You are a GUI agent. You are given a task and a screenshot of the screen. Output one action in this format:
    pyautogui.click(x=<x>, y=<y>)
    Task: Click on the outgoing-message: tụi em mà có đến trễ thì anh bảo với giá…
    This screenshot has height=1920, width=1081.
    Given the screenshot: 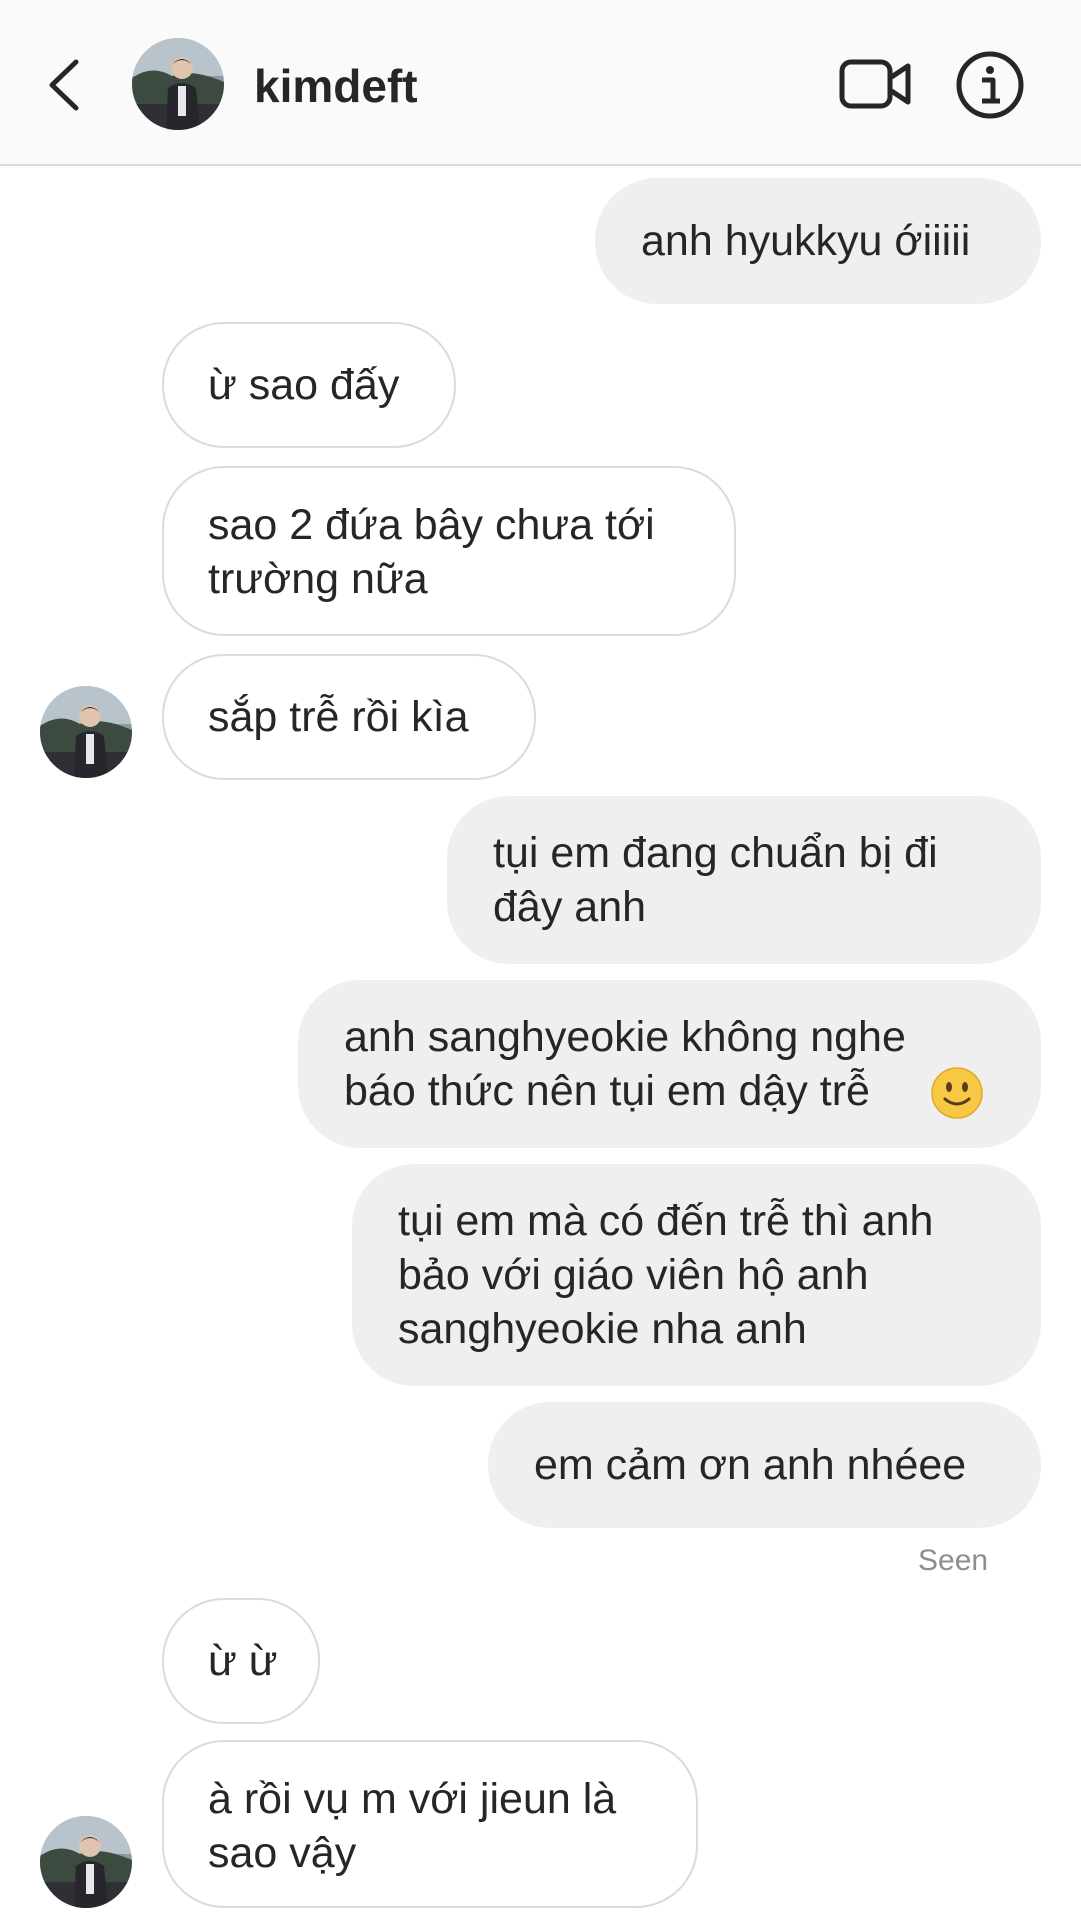 What is the action you would take?
    pyautogui.click(x=696, y=1275)
    